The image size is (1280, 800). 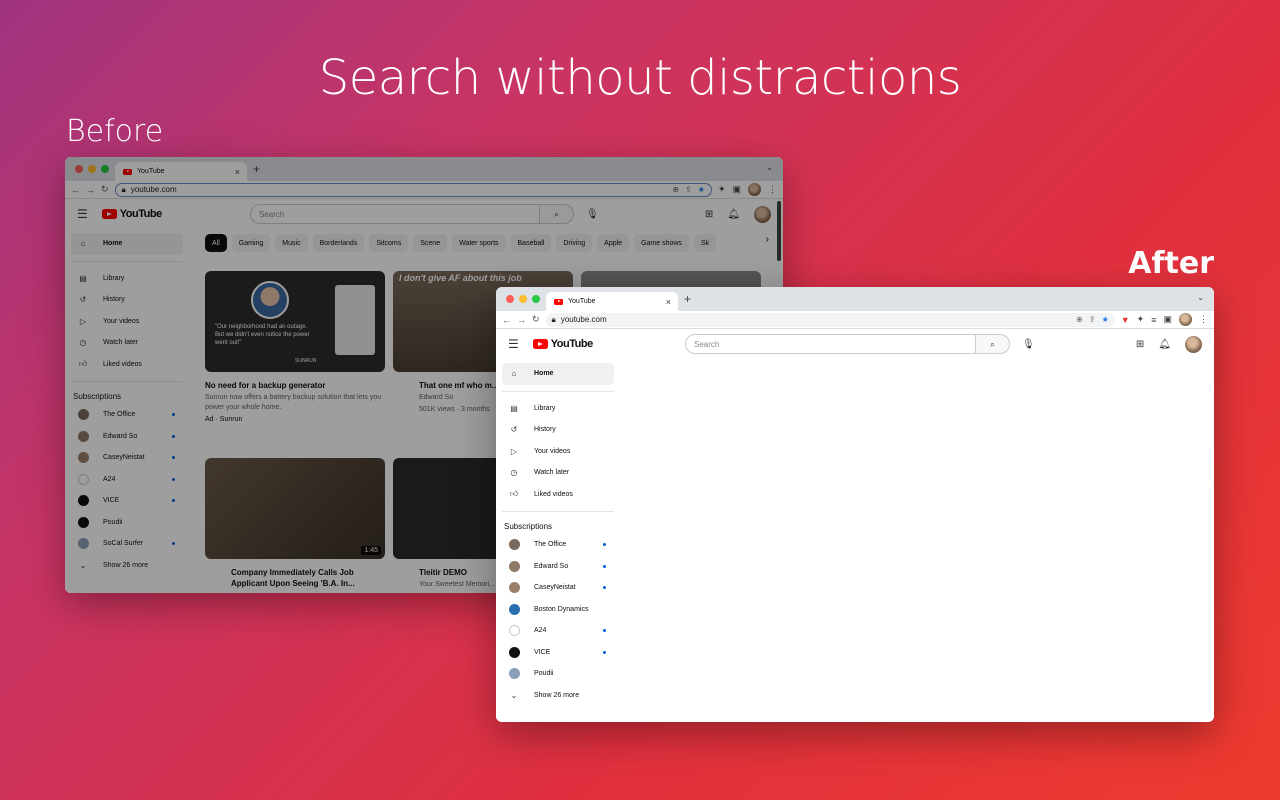 I want to click on reading-list-icon: ≡, so click(x=1153, y=320).